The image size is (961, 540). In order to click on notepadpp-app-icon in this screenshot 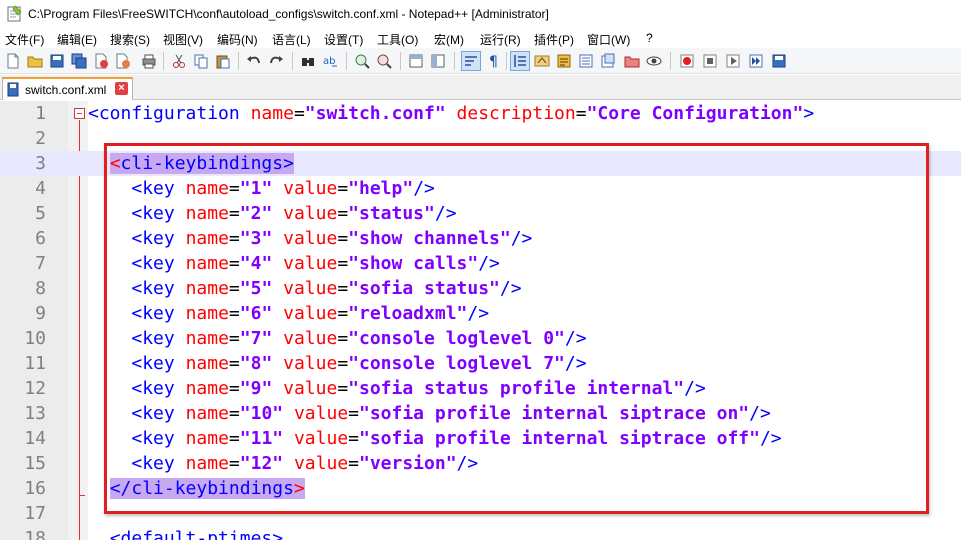, I will do `click(14, 13)`.